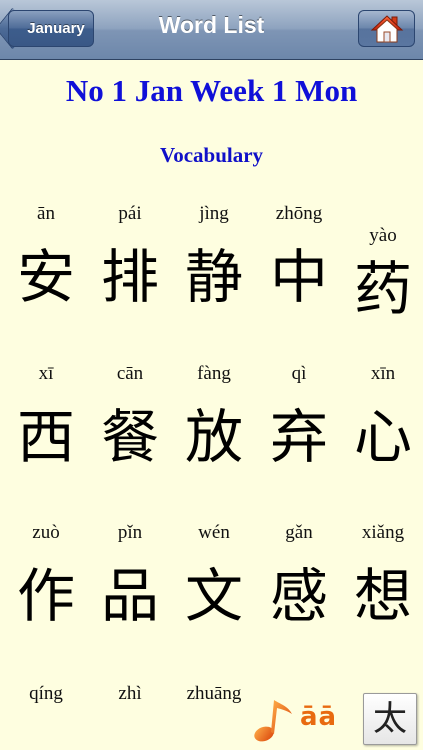 This screenshot has width=423, height=750. Describe the element at coordinates (213, 277) in the screenshot. I see `word-hanzi: 静` at that location.